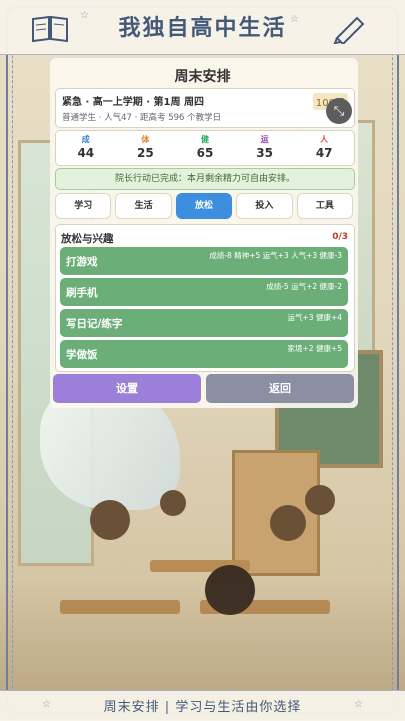 The width and height of the screenshot is (405, 721). I want to click on activity-effect: 家境+2 健康+5, so click(315, 348).